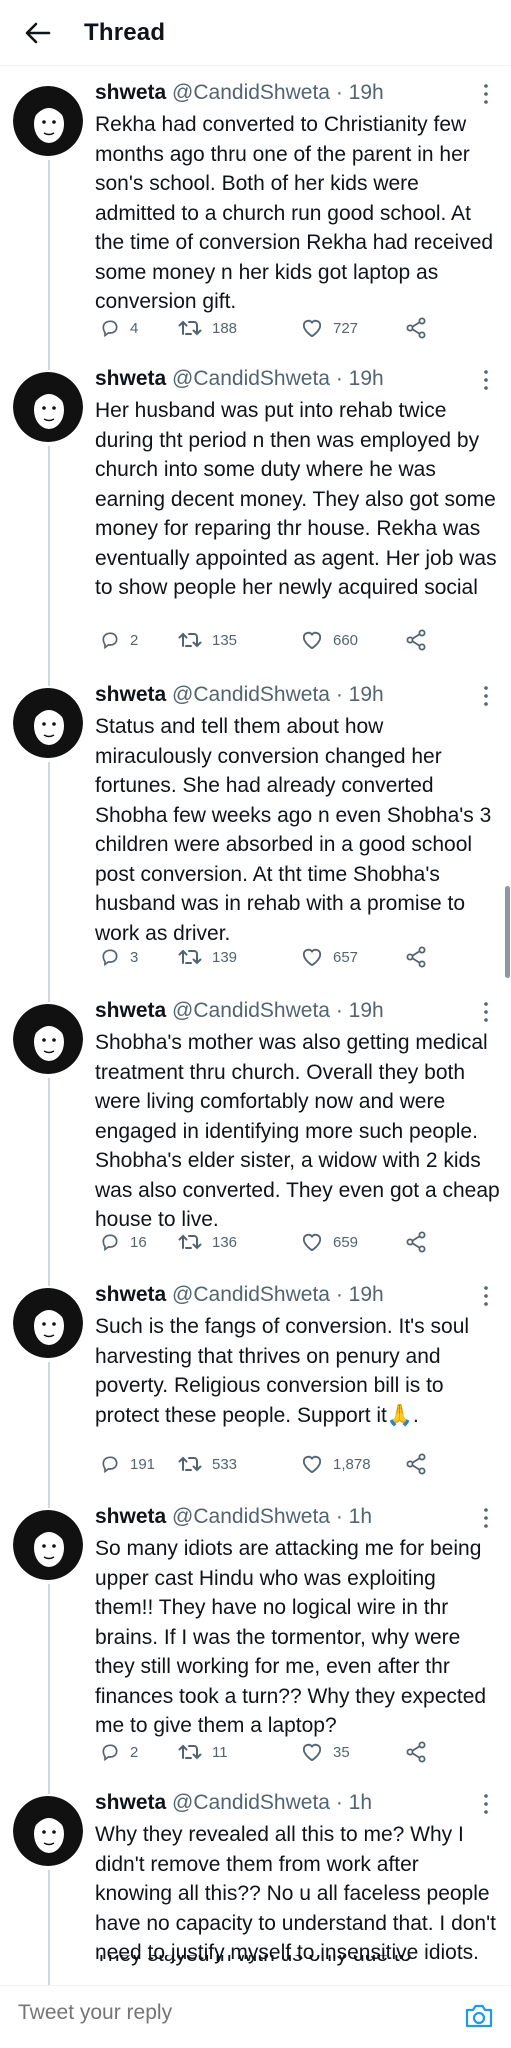 The height and width of the screenshot is (2048, 511). What do you see at coordinates (255, 33) in the screenshot?
I see `top-bar: Thread` at bounding box center [255, 33].